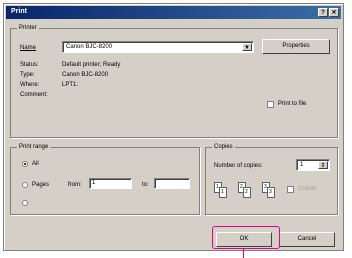  I want to click on where-value: LPT1:, so click(70, 85).